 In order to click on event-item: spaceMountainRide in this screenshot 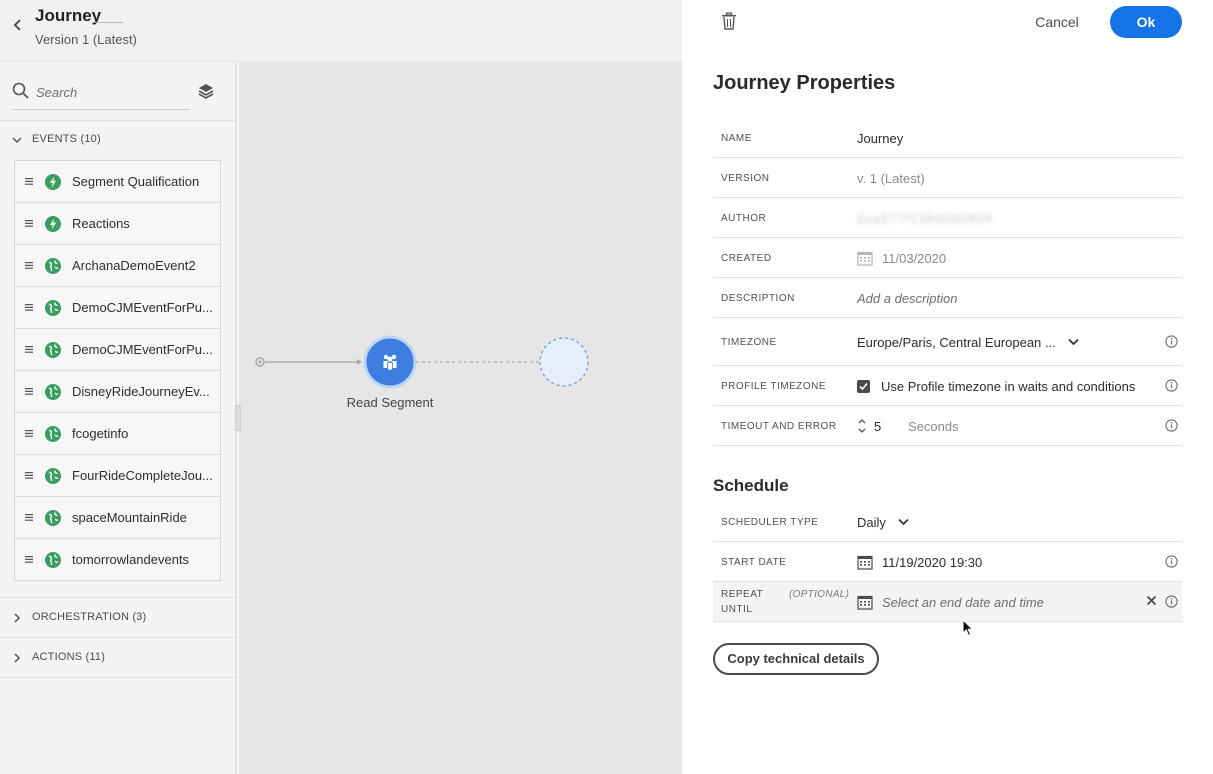, I will do `click(117, 518)`.